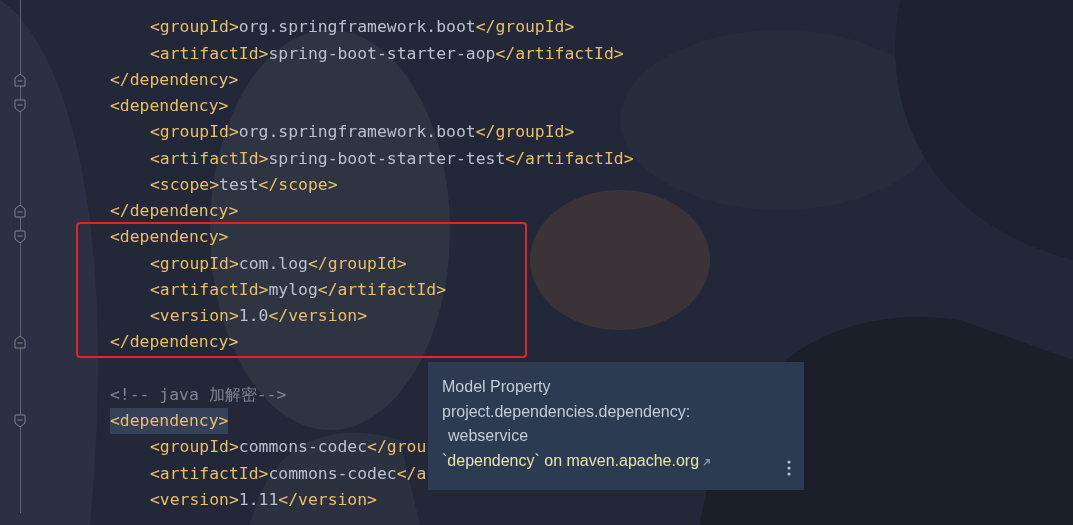 The image size is (1073, 525). I want to click on code-token: 1.0, so click(253, 315).